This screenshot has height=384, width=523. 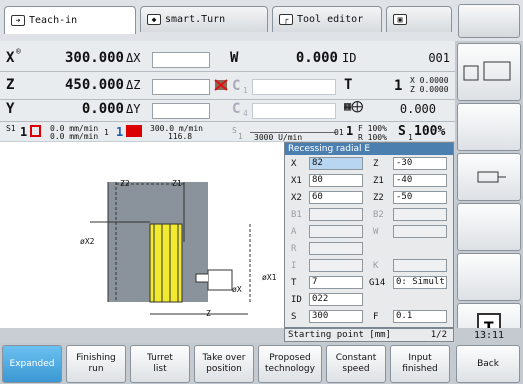 I want to click on tab-save: ▣, so click(x=419, y=19).